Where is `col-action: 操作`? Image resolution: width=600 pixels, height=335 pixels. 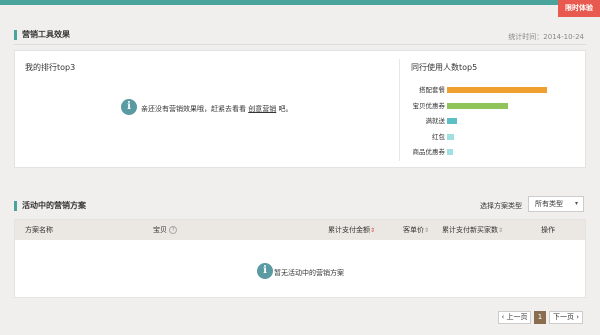 col-action: 操作 is located at coordinates (548, 230).